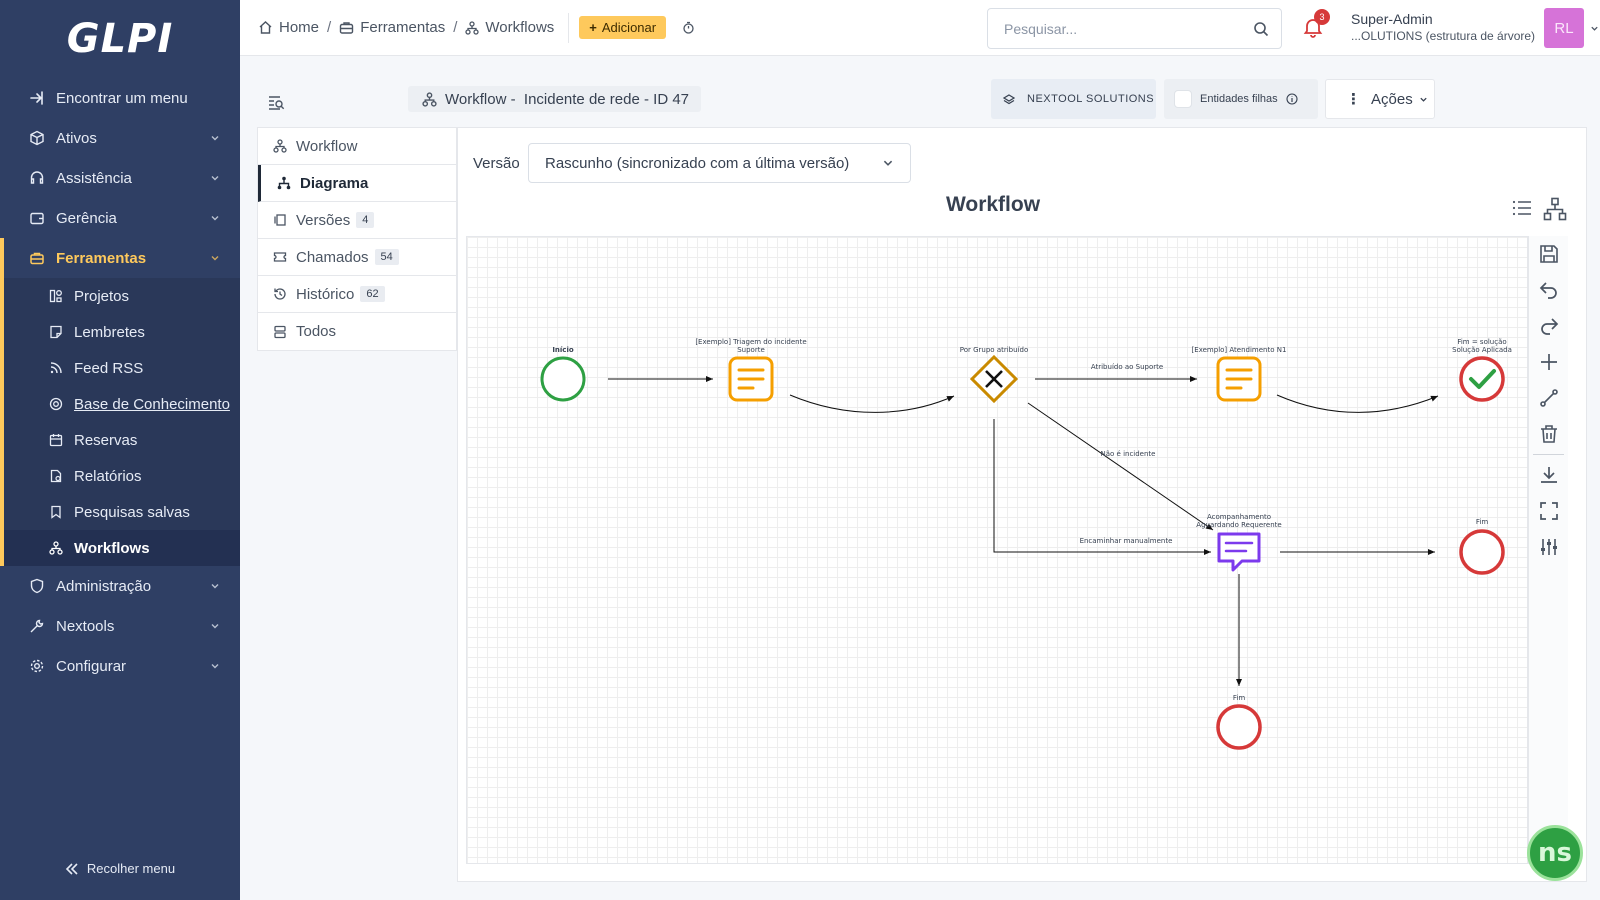  What do you see at coordinates (1549, 511) in the screenshot?
I see `fullscreen-icon` at bounding box center [1549, 511].